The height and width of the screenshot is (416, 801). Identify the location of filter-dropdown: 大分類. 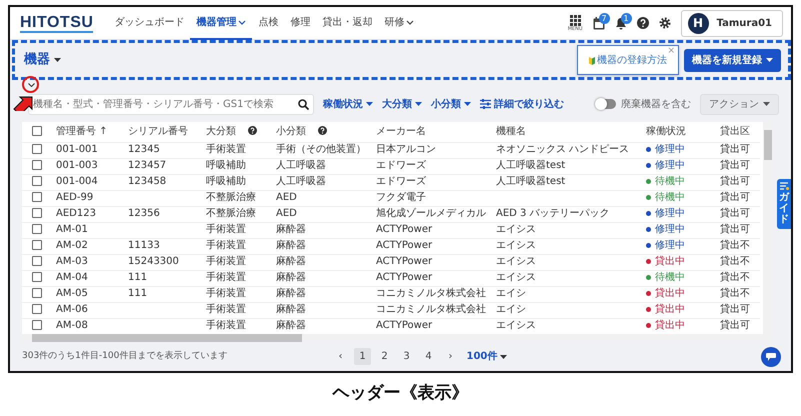
(402, 104).